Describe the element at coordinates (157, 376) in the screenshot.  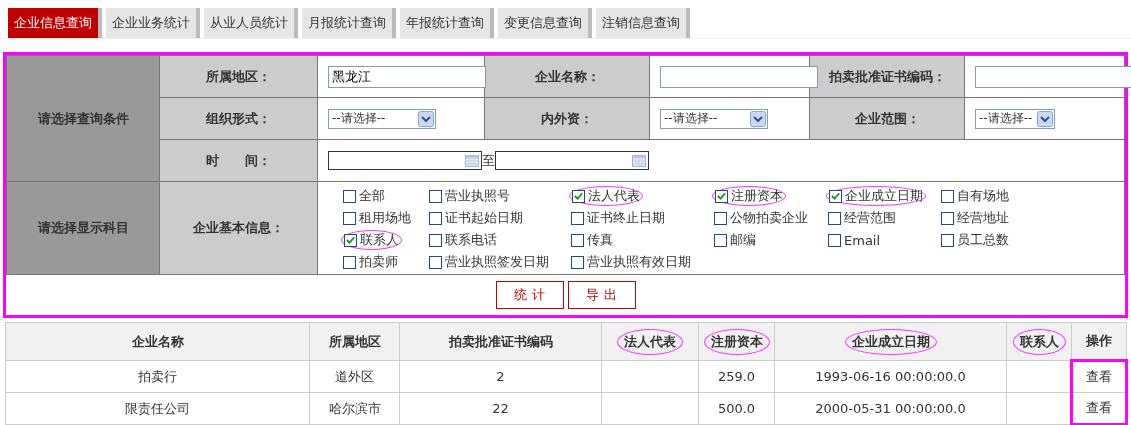
I see `table-cell: 拍卖行` at that location.